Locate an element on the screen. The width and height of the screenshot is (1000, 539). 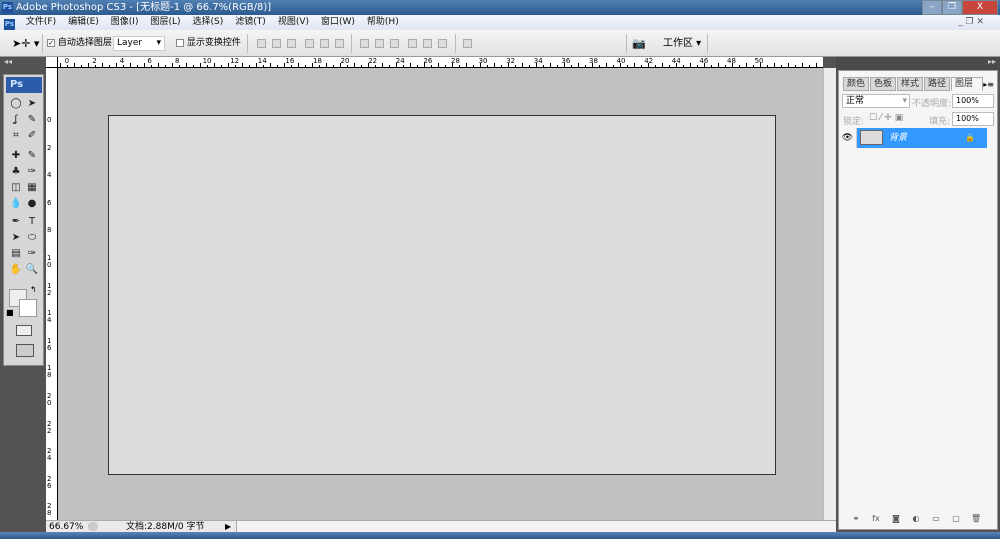
move-tool-icon: ➤ is located at coordinates (32, 103).